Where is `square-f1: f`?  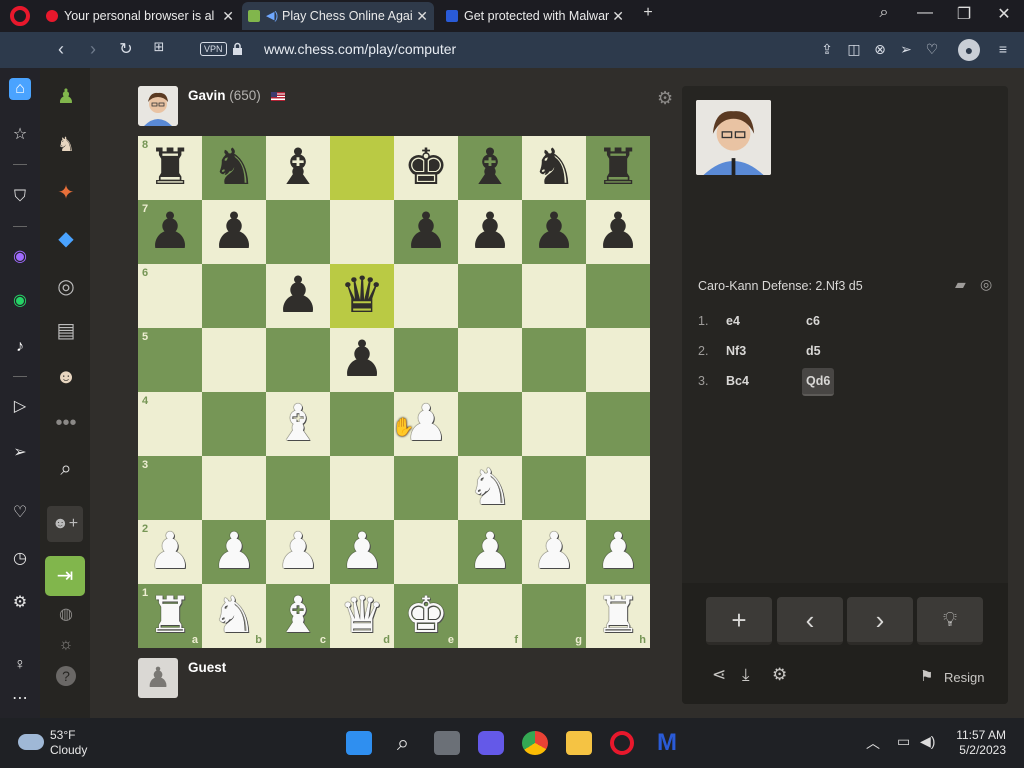 square-f1: f is located at coordinates (490, 616).